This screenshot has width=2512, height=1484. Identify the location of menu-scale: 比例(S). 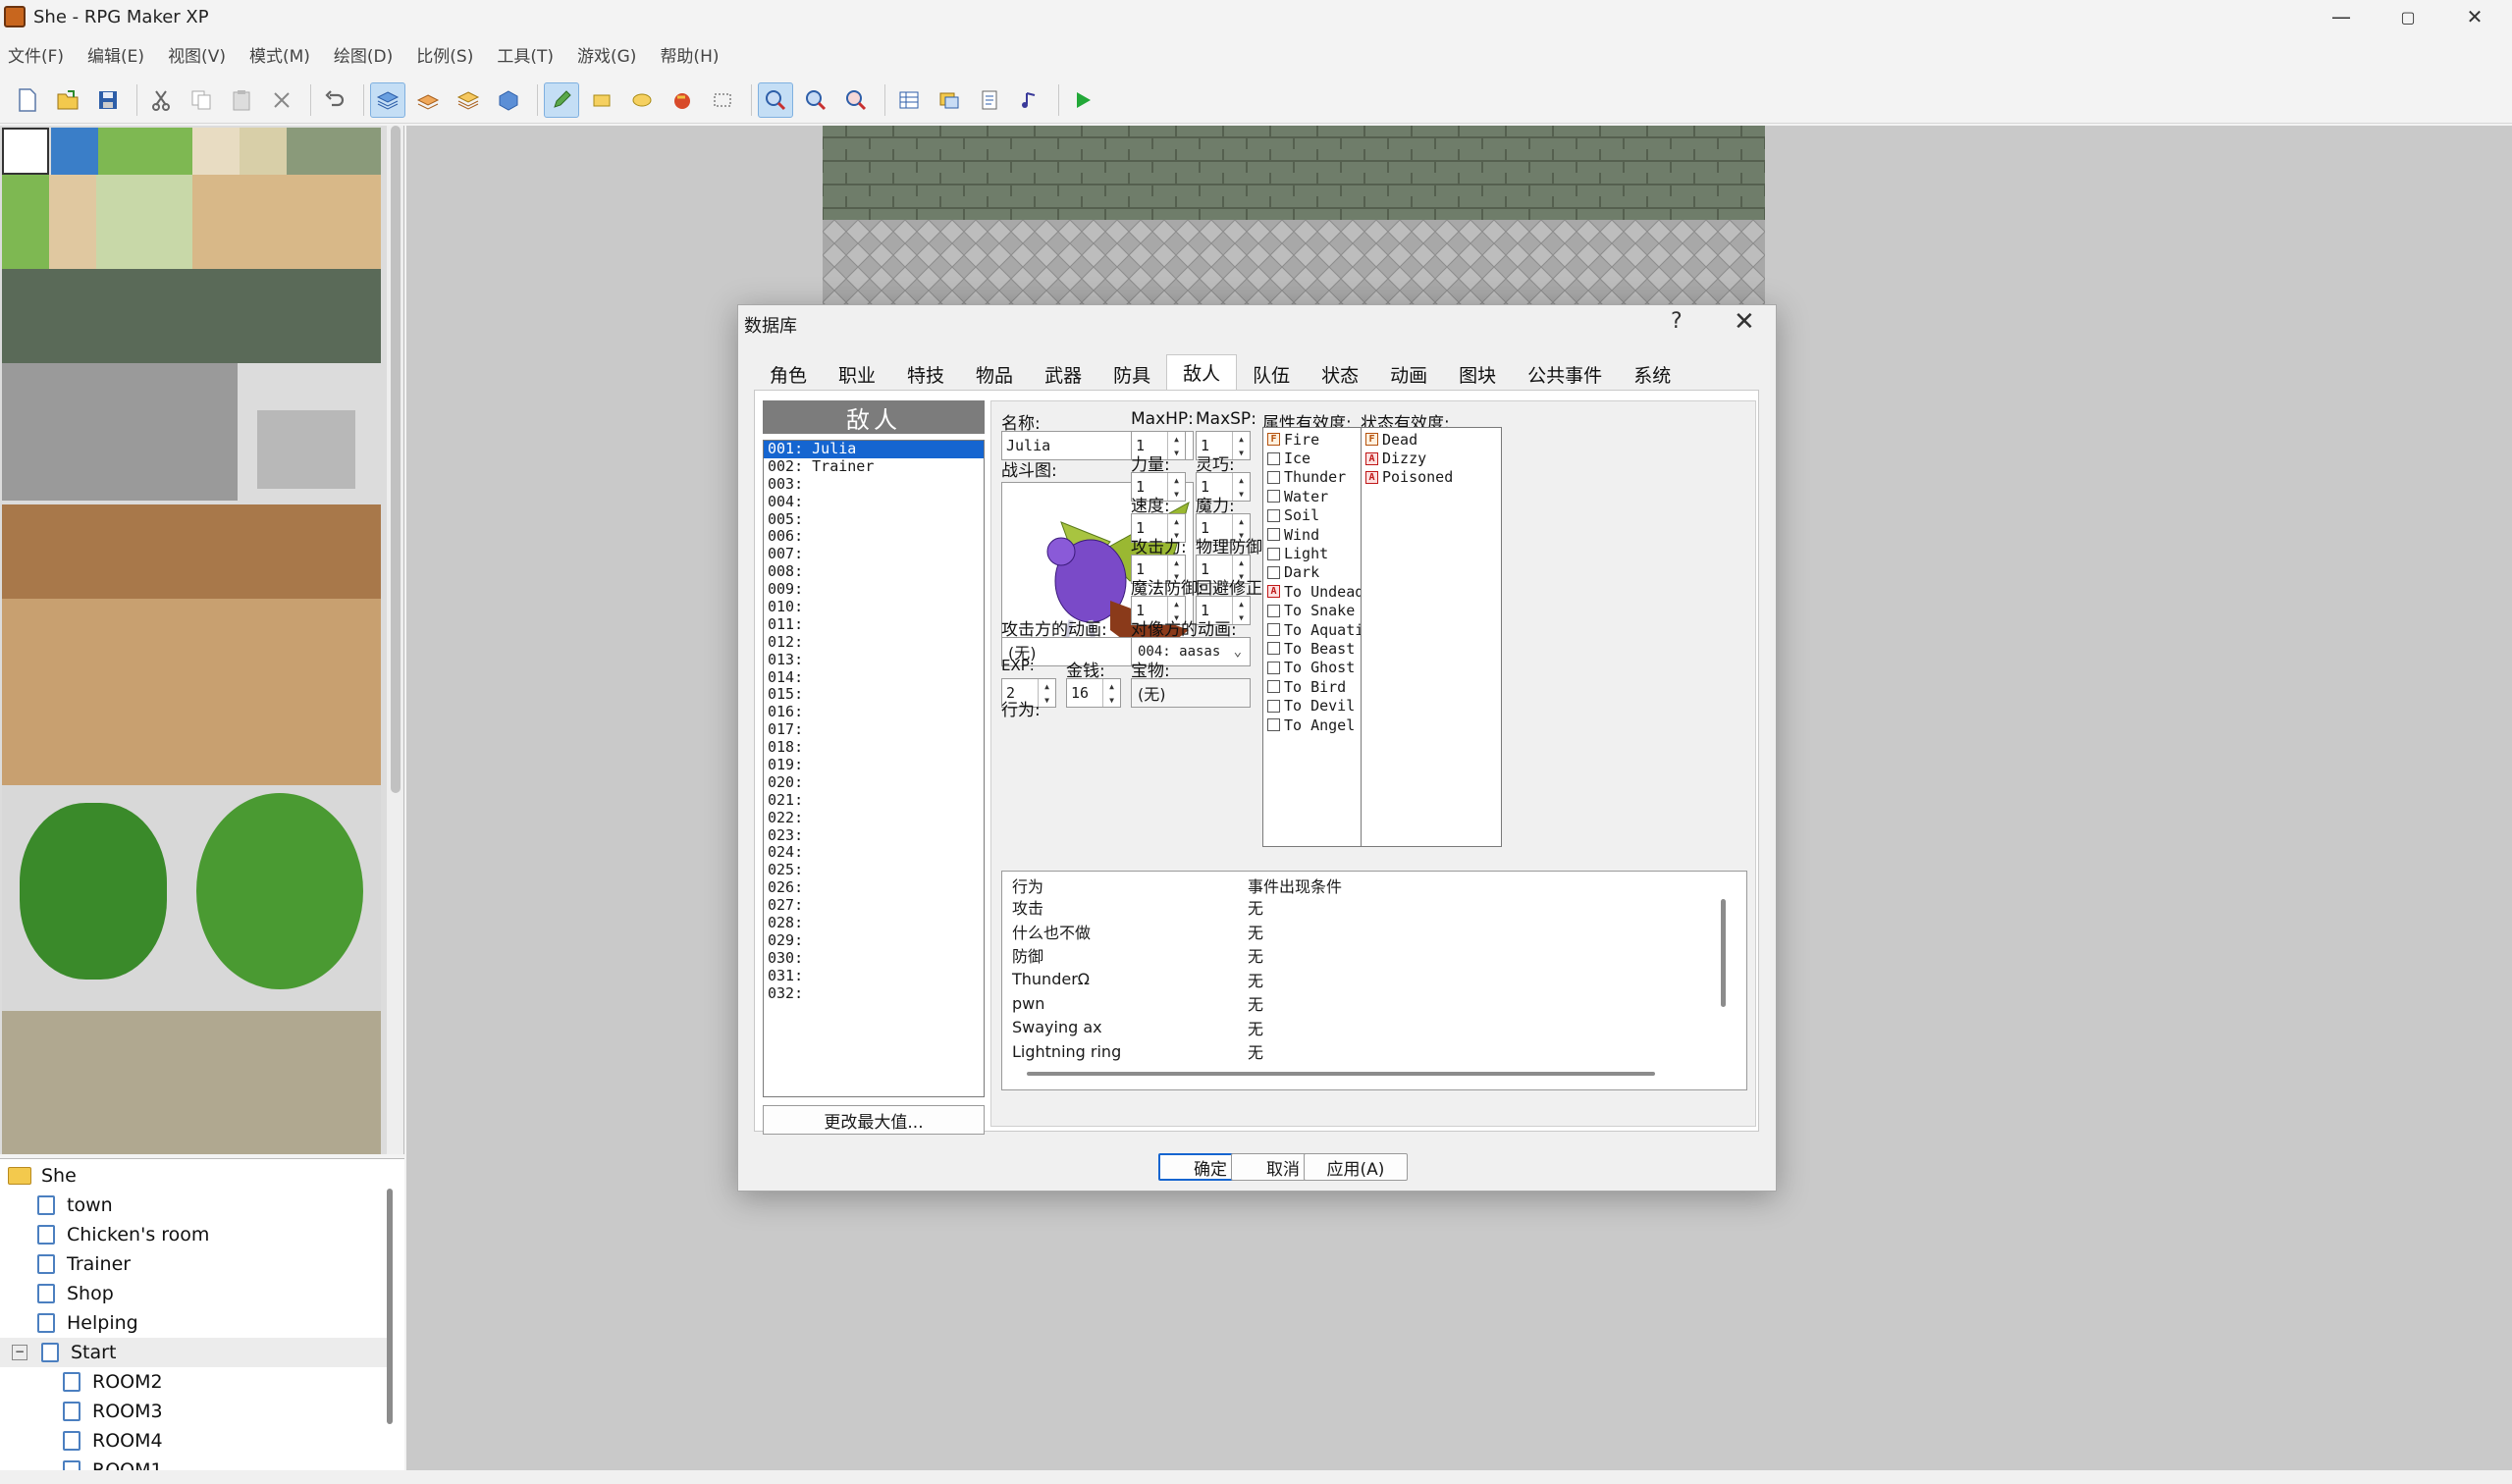
(444, 55).